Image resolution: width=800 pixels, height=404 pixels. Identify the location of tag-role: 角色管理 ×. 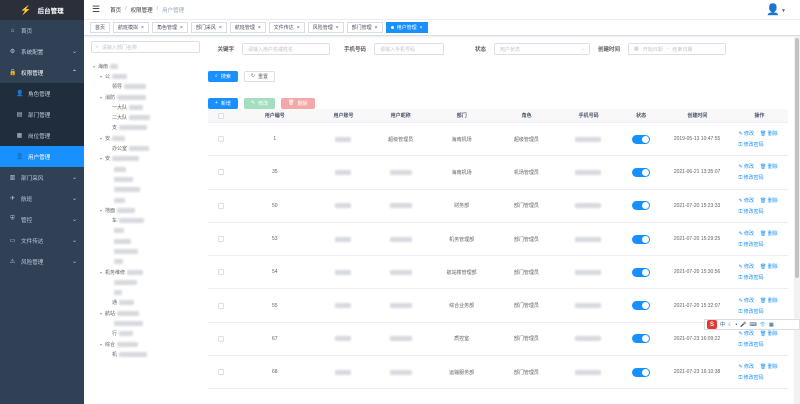
(169, 27).